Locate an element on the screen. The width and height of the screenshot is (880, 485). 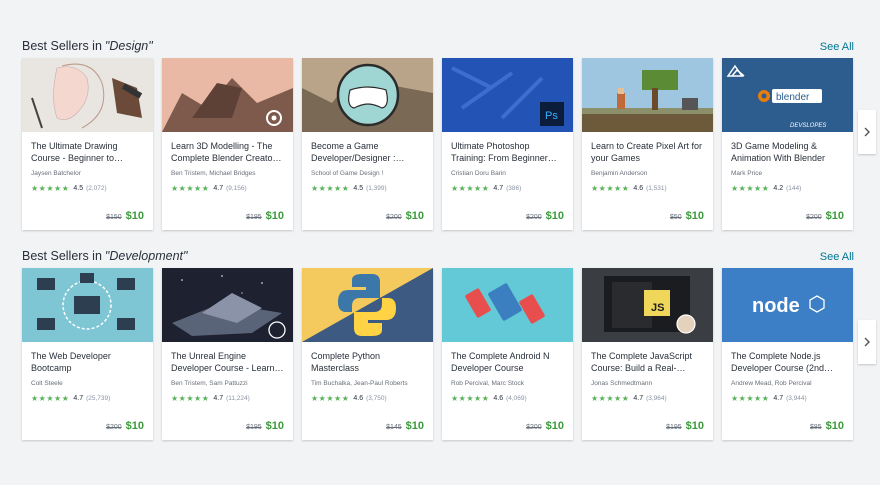
course-author: Ben Tristem, Michael Bridges is located at coordinates (213, 173).